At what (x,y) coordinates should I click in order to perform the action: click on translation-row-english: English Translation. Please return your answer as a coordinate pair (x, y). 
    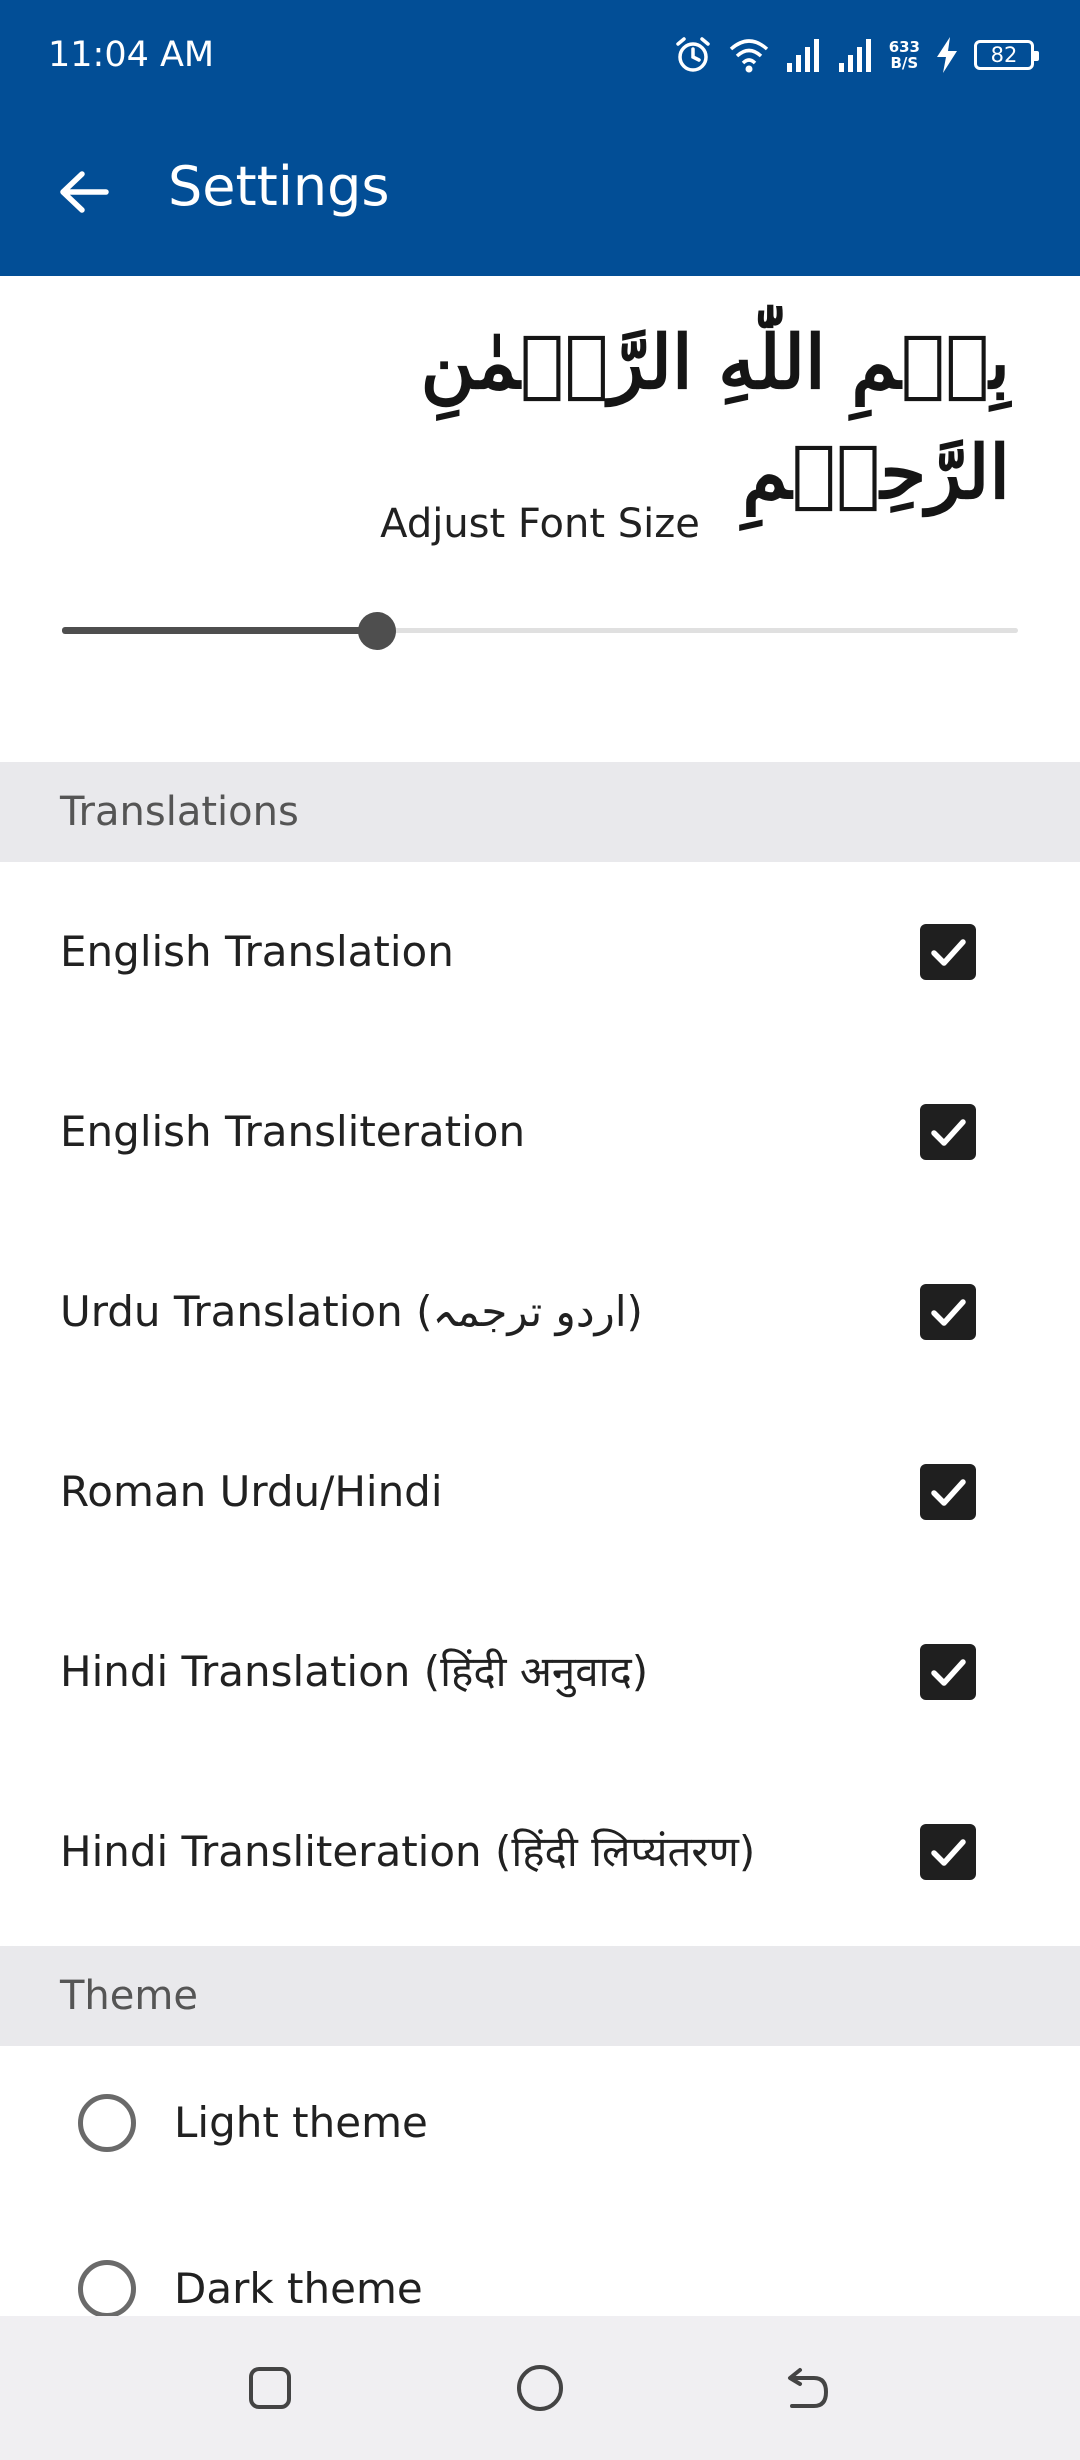
    Looking at the image, I should click on (540, 952).